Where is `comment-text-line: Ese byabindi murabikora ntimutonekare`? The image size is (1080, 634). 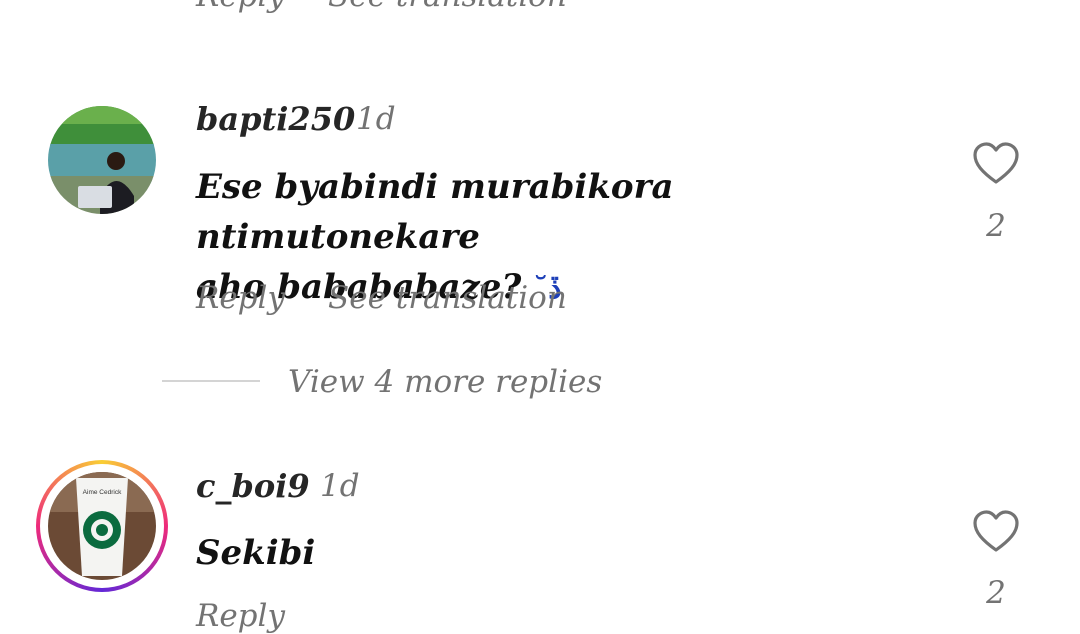
comment-text-line: Ese byabindi murabikora ntimutonekare is located at coordinates (435, 212).